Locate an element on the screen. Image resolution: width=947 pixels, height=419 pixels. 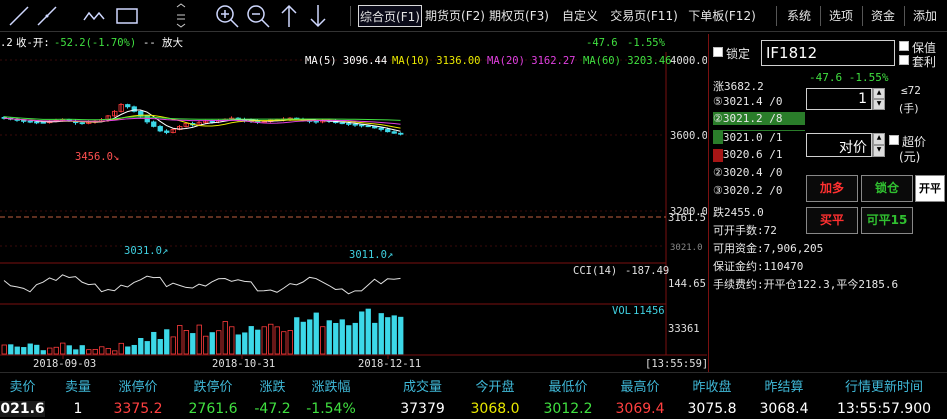
tab-overview: 综合页(F1) is located at coordinates (390, 16).